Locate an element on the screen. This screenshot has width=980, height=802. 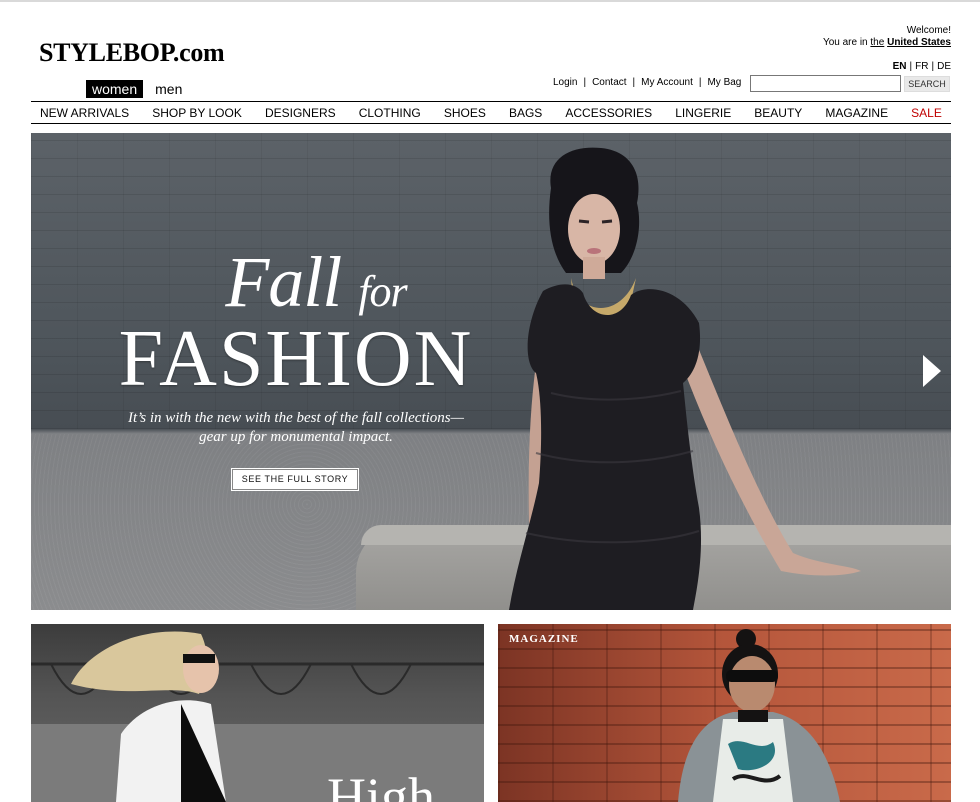
lang-de: DE is located at coordinates (944, 66).